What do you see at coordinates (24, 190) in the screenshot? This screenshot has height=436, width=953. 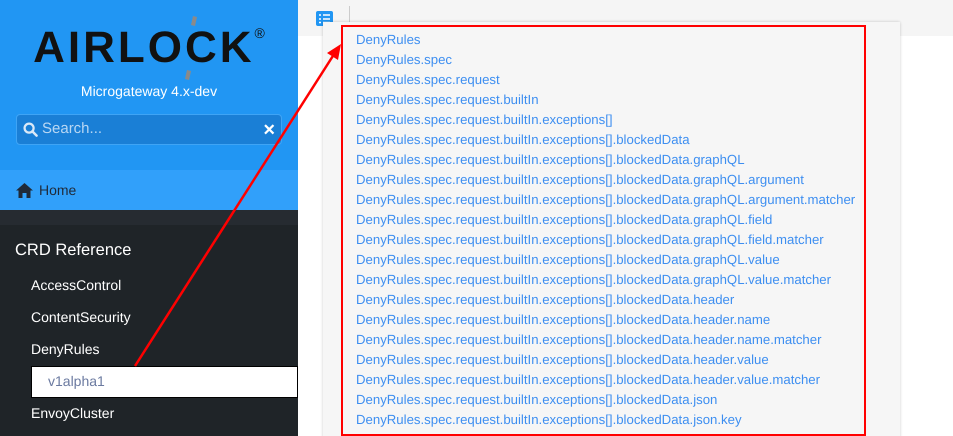 I see `home-icon` at bounding box center [24, 190].